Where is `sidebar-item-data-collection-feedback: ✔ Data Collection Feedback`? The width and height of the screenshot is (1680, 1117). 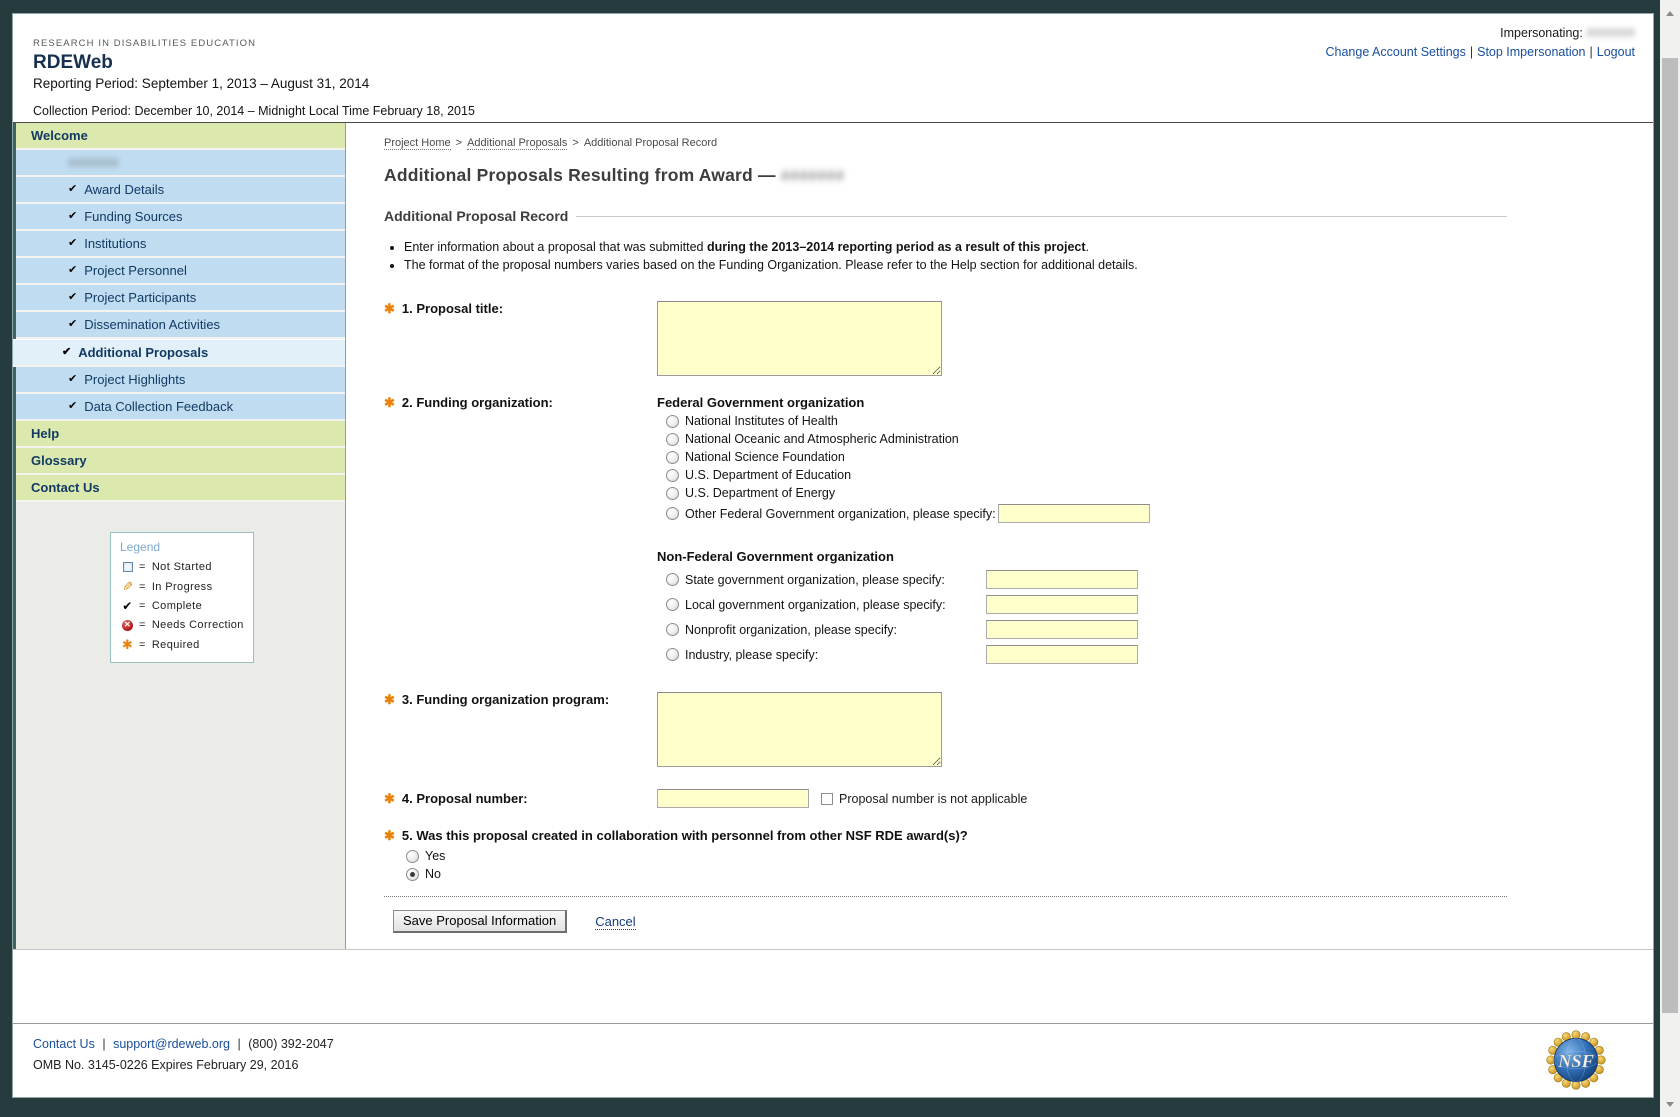
sidebar-item-data-collection-feedback: ✔ Data Collection Feedback is located at coordinates (180, 407).